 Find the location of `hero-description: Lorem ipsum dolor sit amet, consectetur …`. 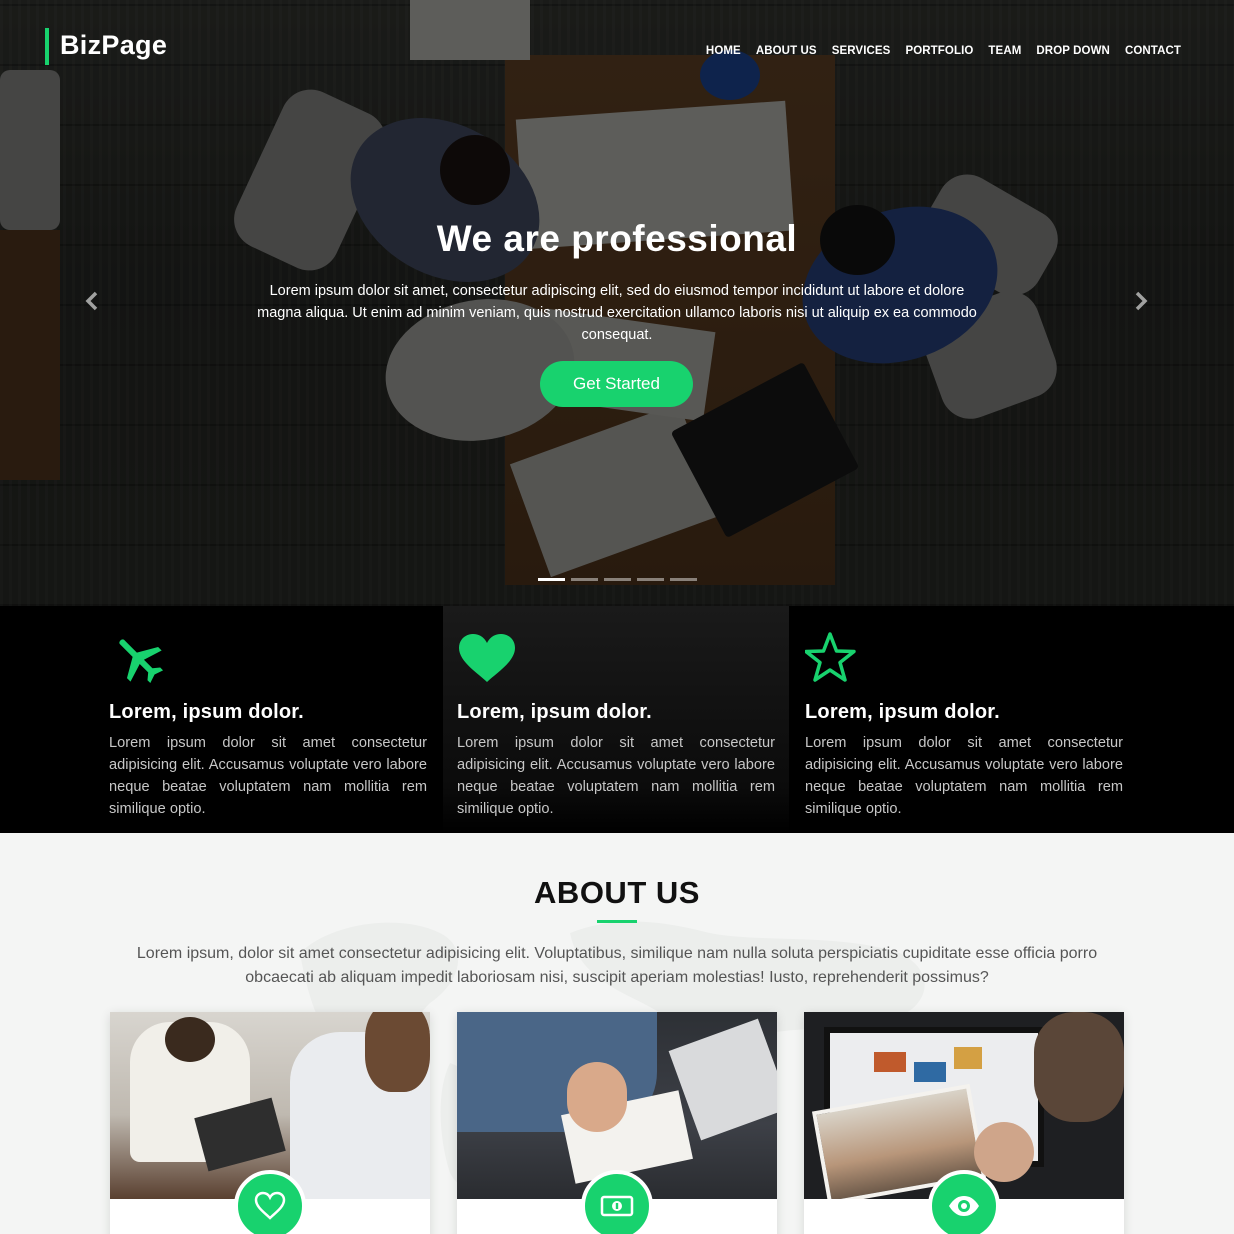

hero-description: Lorem ipsum dolor sit amet, consectetur … is located at coordinates (617, 313).